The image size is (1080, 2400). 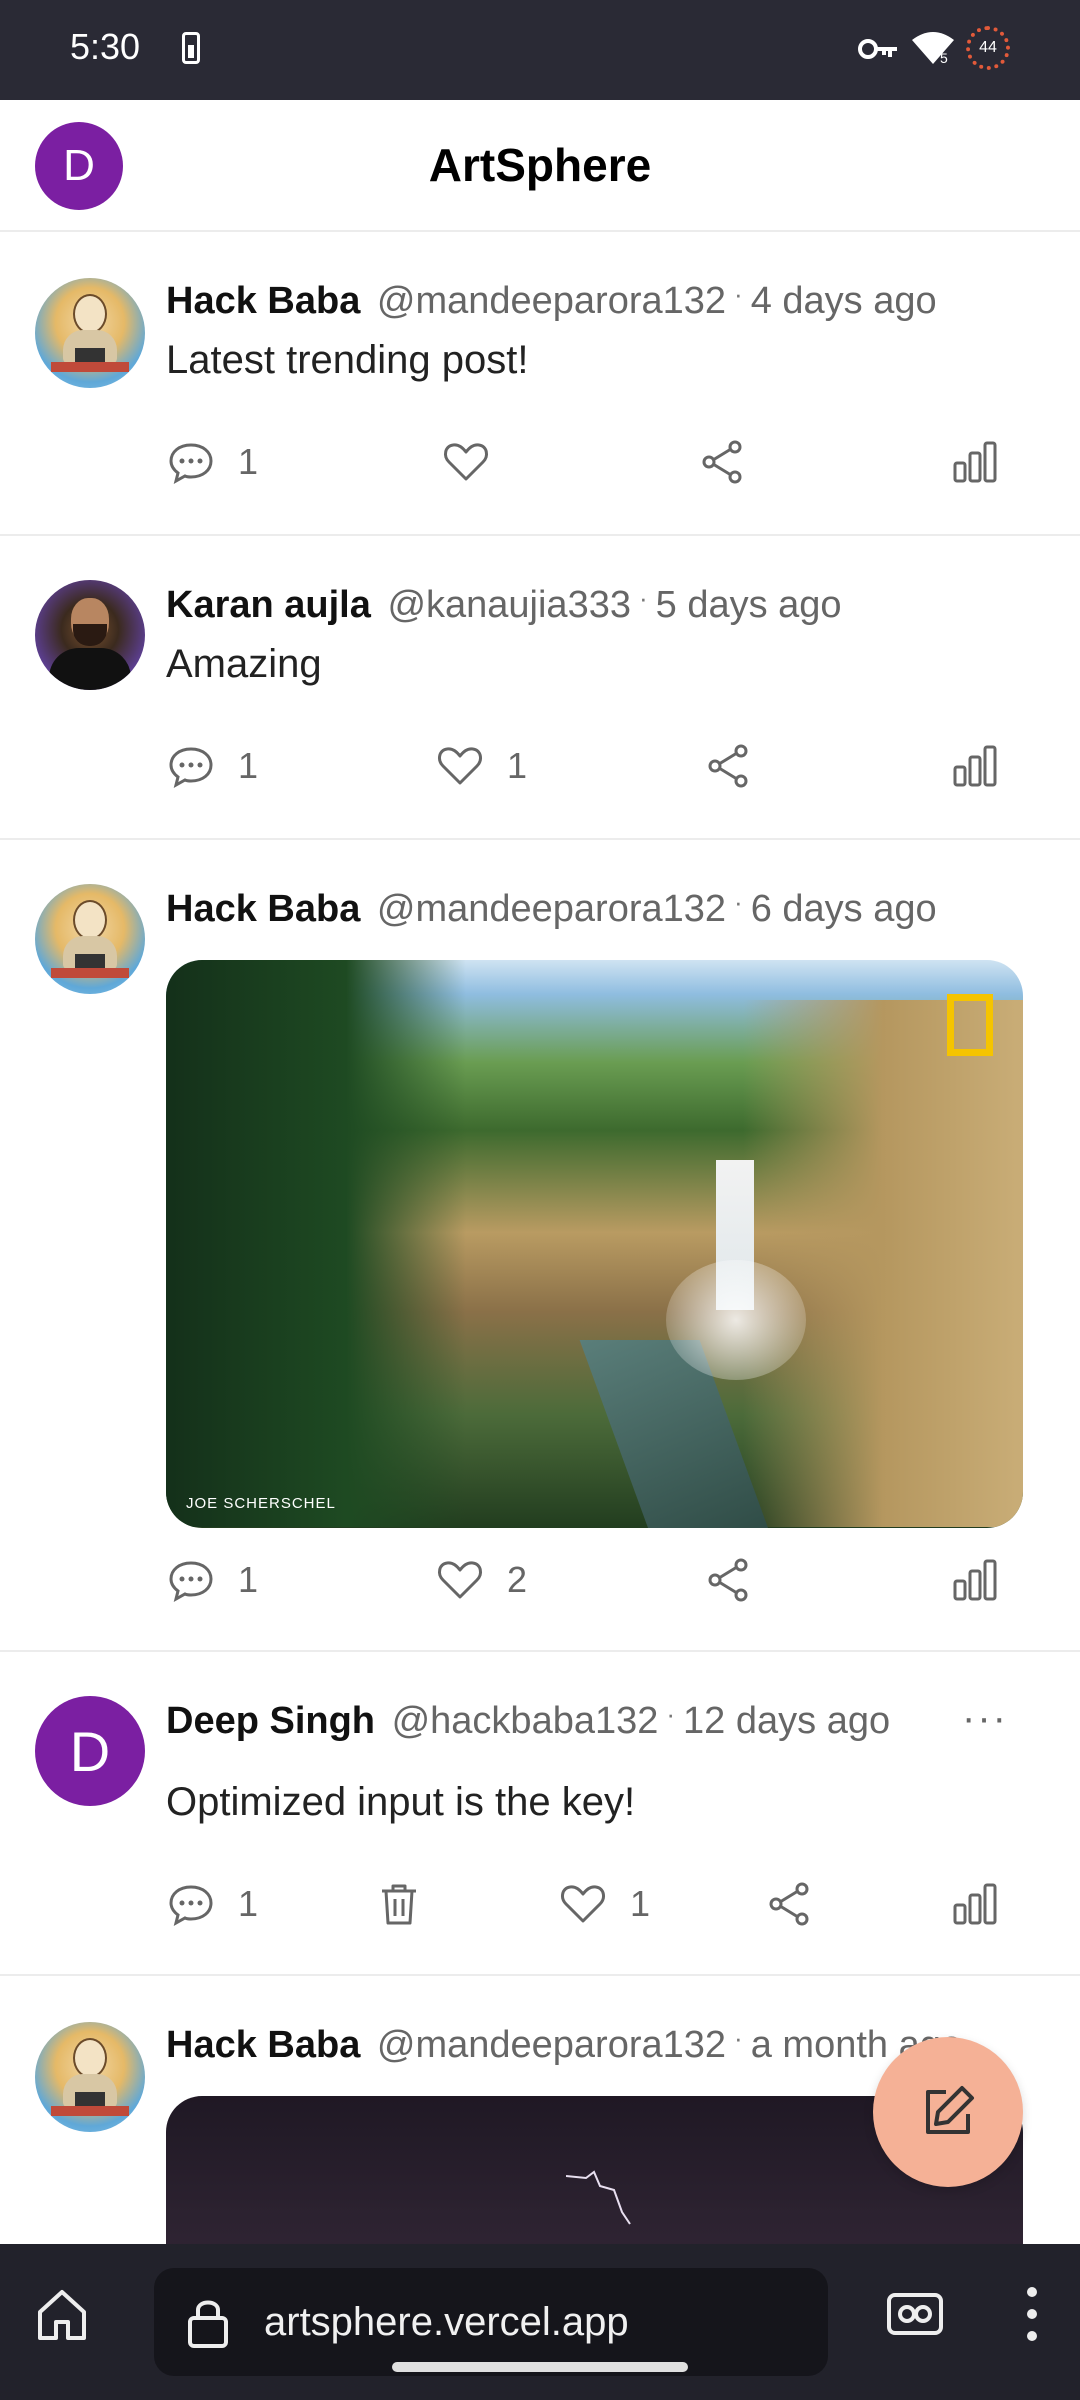 I want to click on vpn-key-icon, so click(x=877, y=49).